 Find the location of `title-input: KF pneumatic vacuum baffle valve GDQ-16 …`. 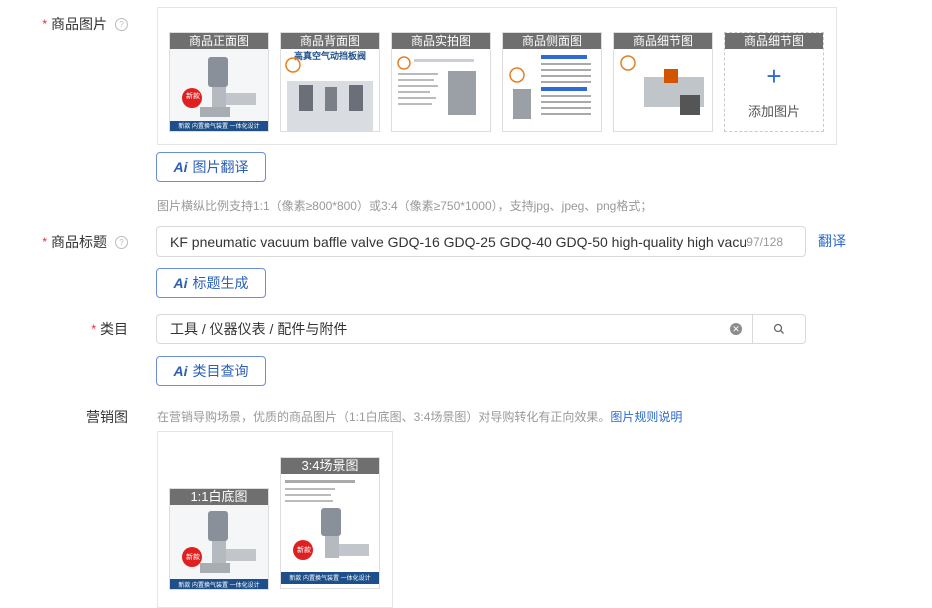

title-input: KF pneumatic vacuum baffle valve GDQ-16 … is located at coordinates (481, 241).